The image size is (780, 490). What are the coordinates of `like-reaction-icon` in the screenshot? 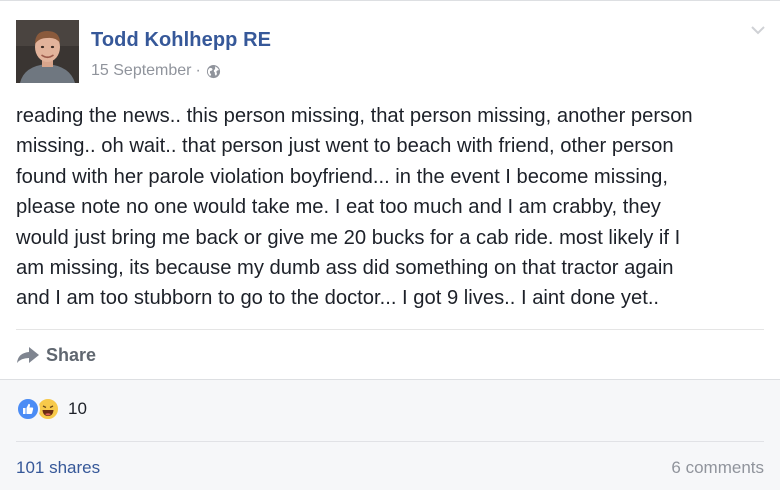 It's located at (28, 409).